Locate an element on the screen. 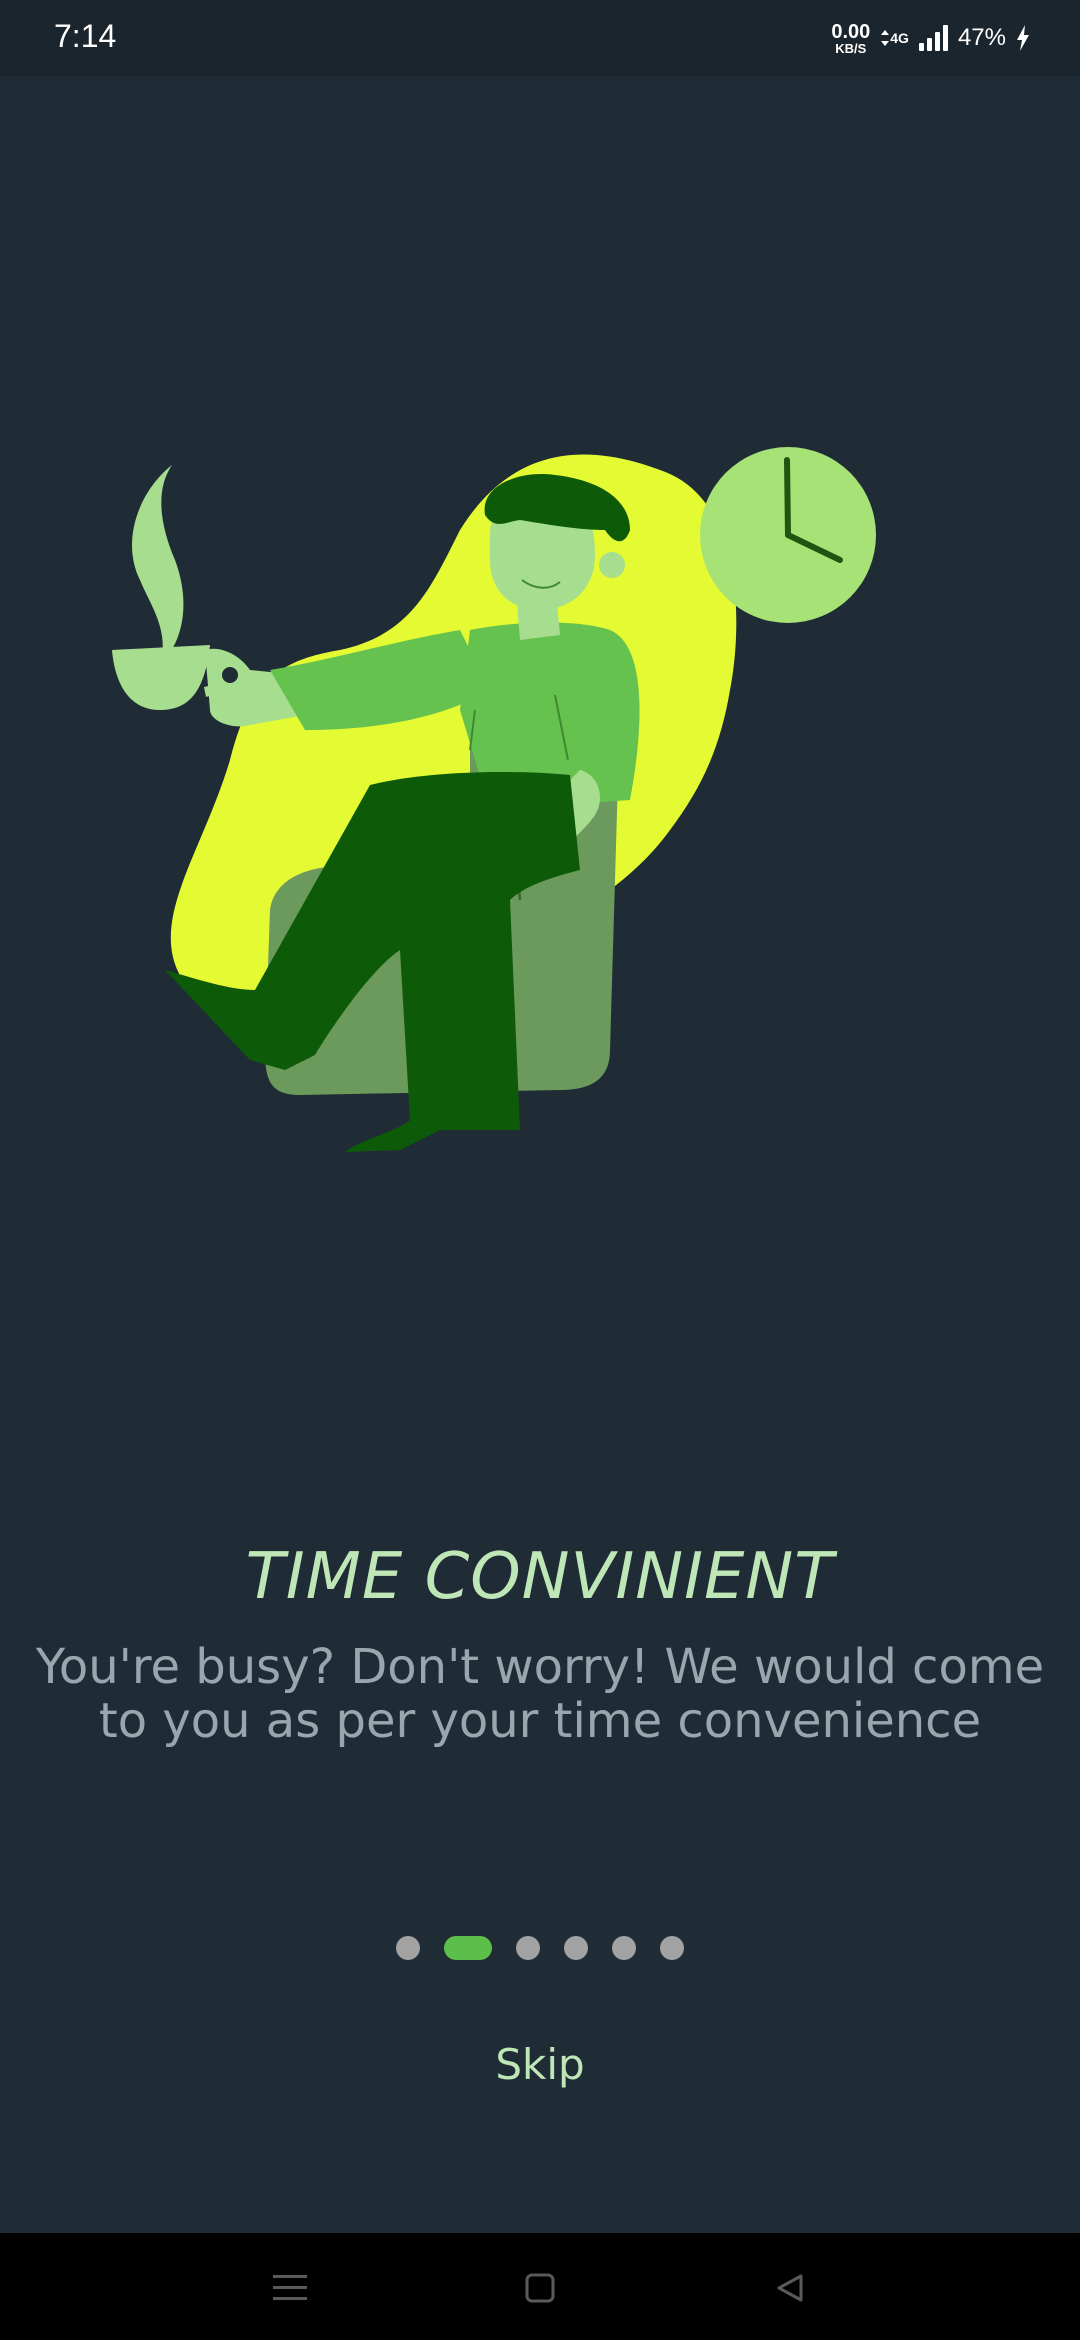  status-icons: 0.00 KB/S 4G 47% is located at coordinates (930, 38).